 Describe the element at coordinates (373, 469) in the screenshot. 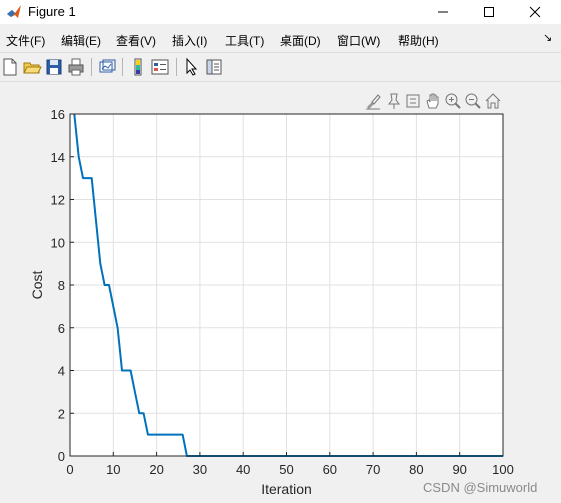

I see `x-tick-label: 70` at that location.